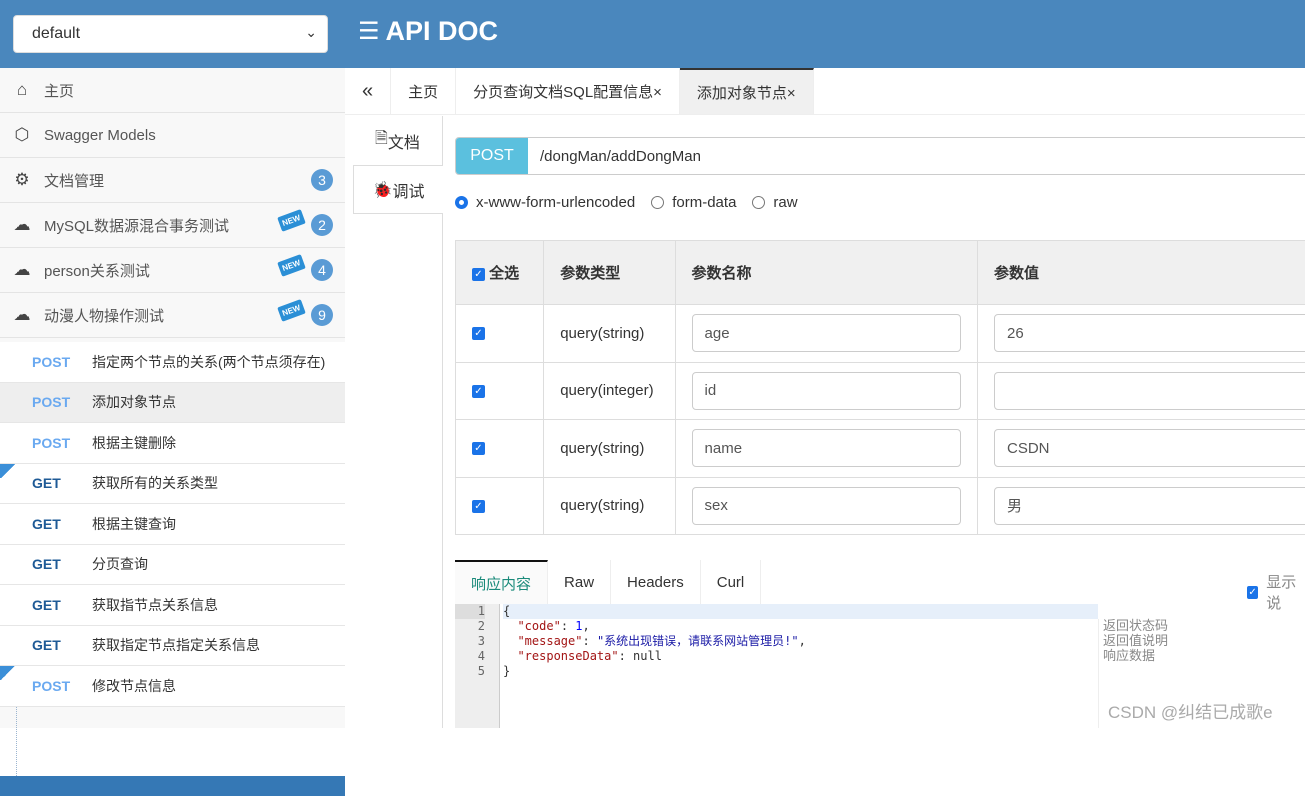  What do you see at coordinates (747, 91) in the screenshot?
I see `tab-add-node: 添加对象节点×` at bounding box center [747, 91].